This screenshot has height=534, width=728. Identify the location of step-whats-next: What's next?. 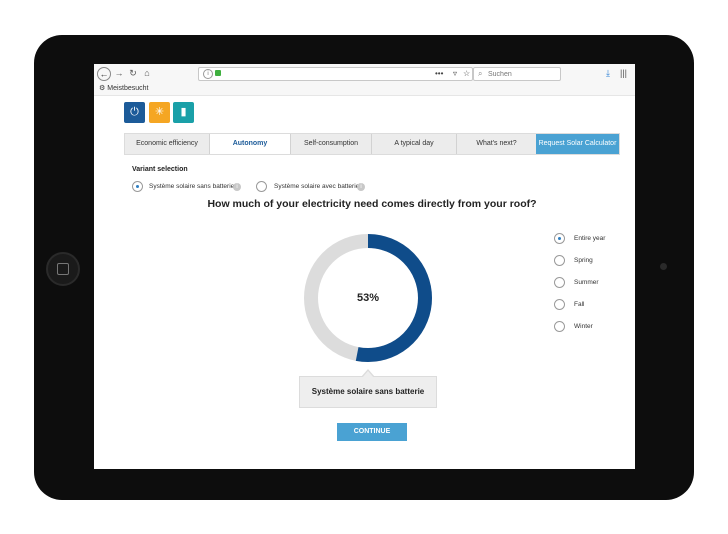
(496, 144).